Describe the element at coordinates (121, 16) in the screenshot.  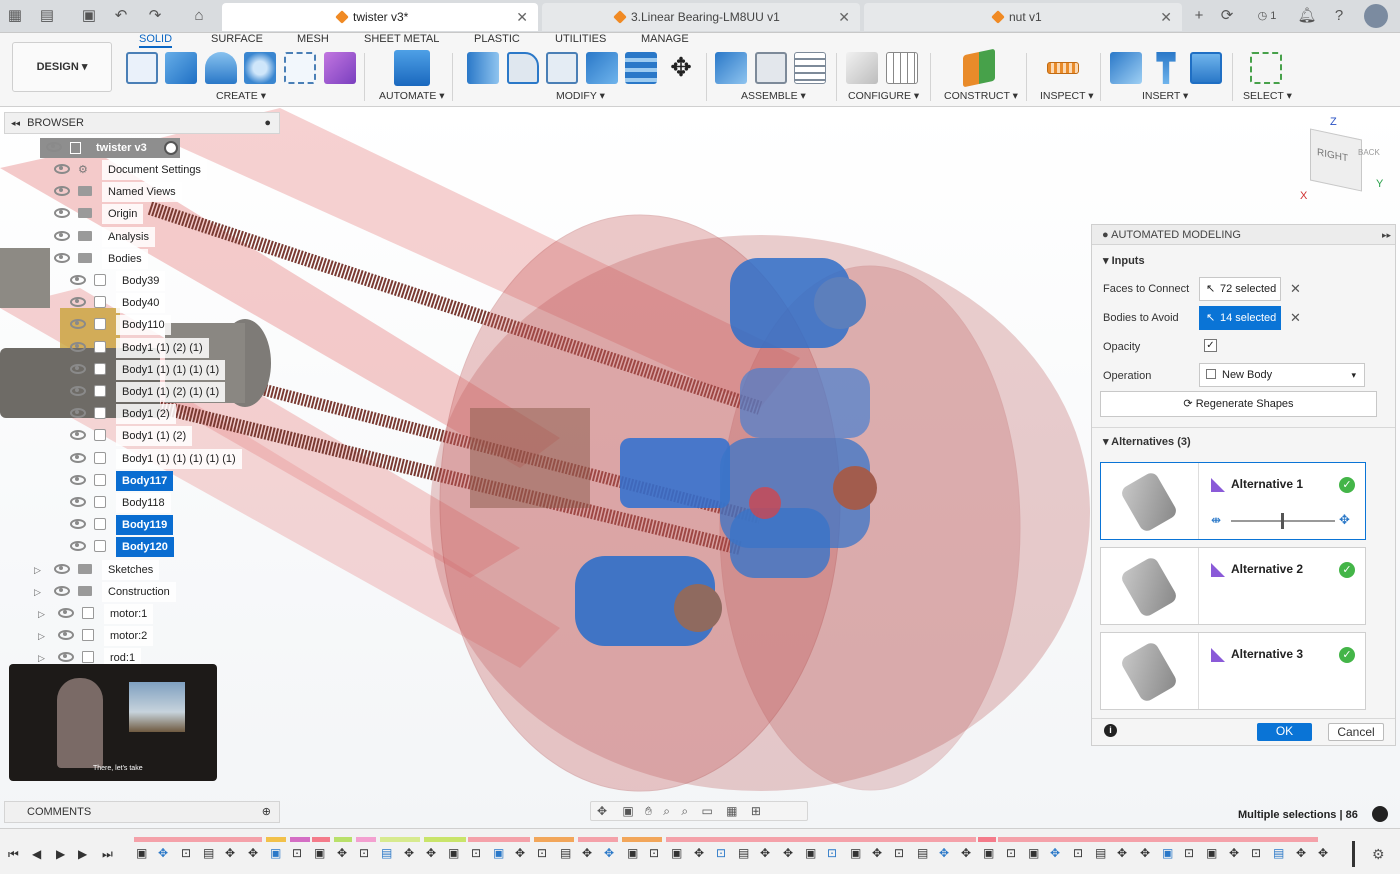
I see `undo-icon: ↶` at that location.